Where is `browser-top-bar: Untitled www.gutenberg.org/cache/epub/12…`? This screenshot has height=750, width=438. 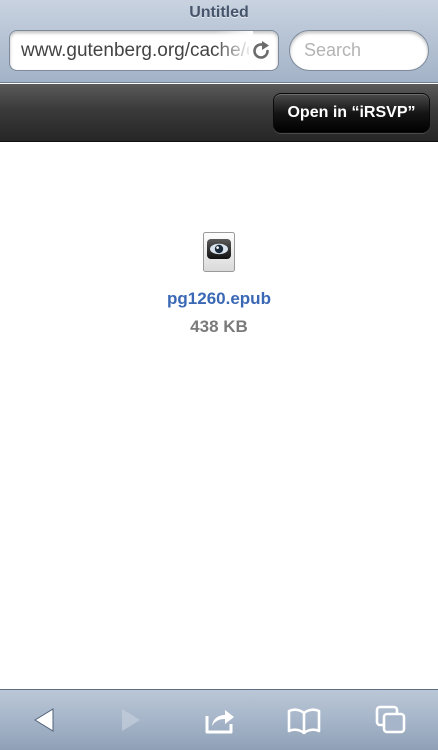 browser-top-bar: Untitled www.gutenberg.org/cache/epub/12… is located at coordinates (219, 41).